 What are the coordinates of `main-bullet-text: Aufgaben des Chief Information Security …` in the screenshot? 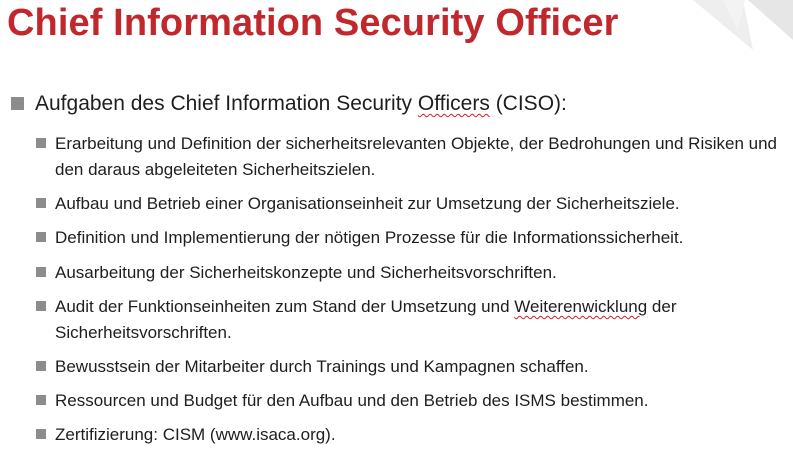 It's located at (301, 104).